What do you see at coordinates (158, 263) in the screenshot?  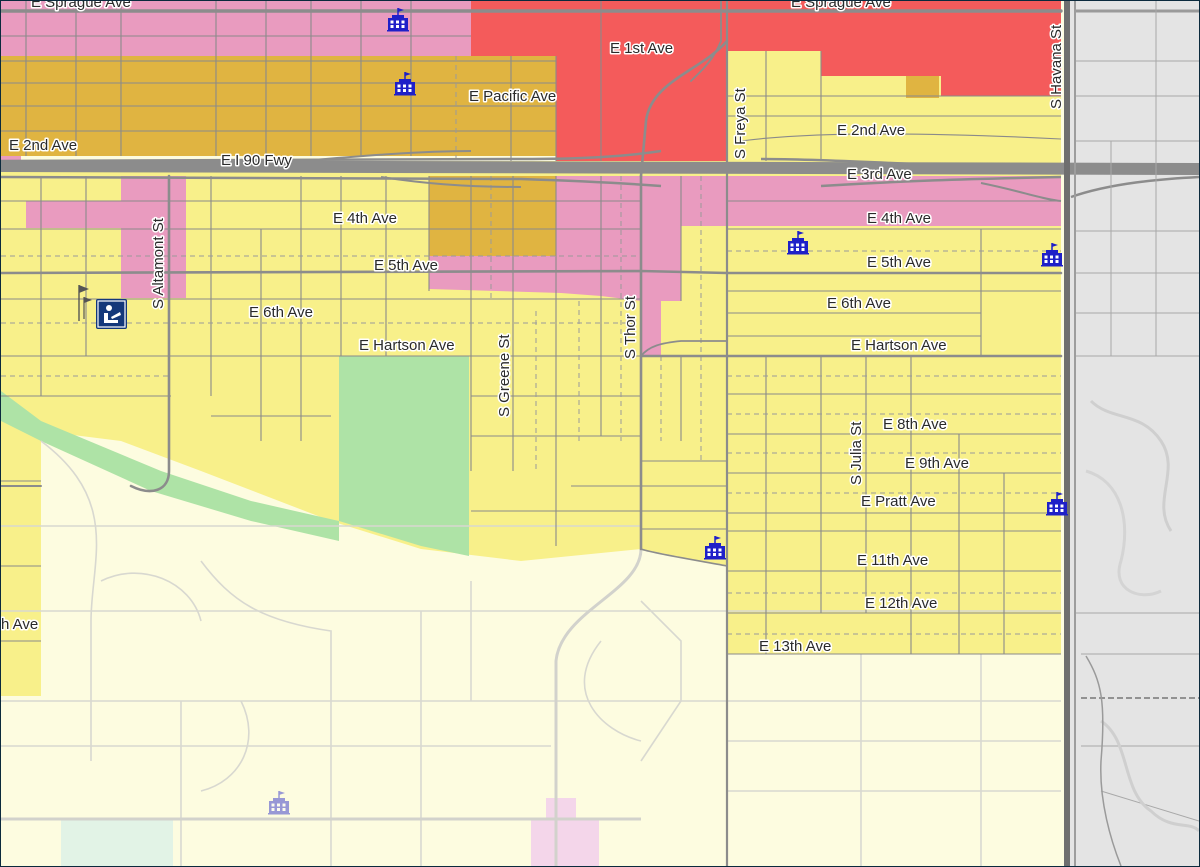 I see `label-s-altamont-st: S Altamont St` at bounding box center [158, 263].